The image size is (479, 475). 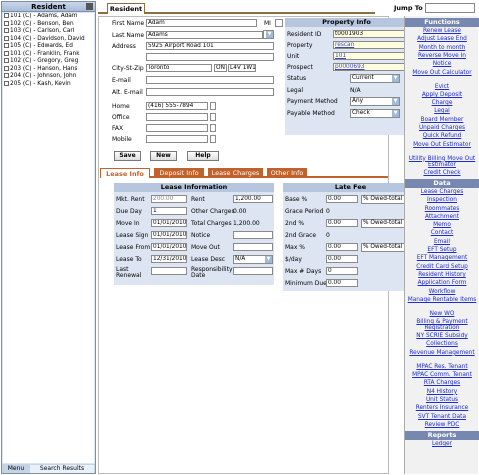 What do you see at coordinates (287, 173) in the screenshot?
I see `tab-other-info: Other Info` at bounding box center [287, 173].